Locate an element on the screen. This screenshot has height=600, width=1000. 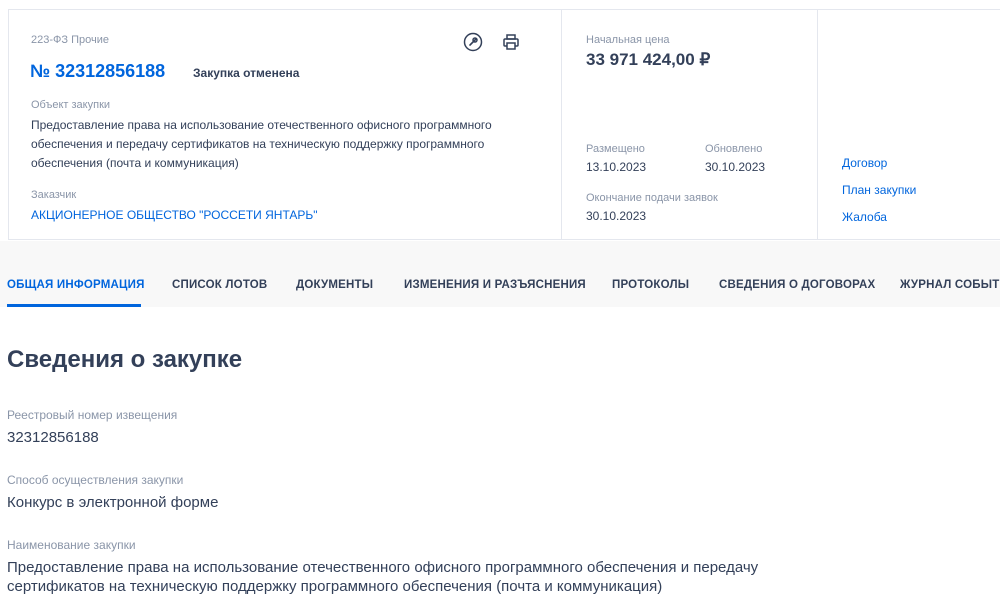
posted-label: Размещено is located at coordinates (615, 149).